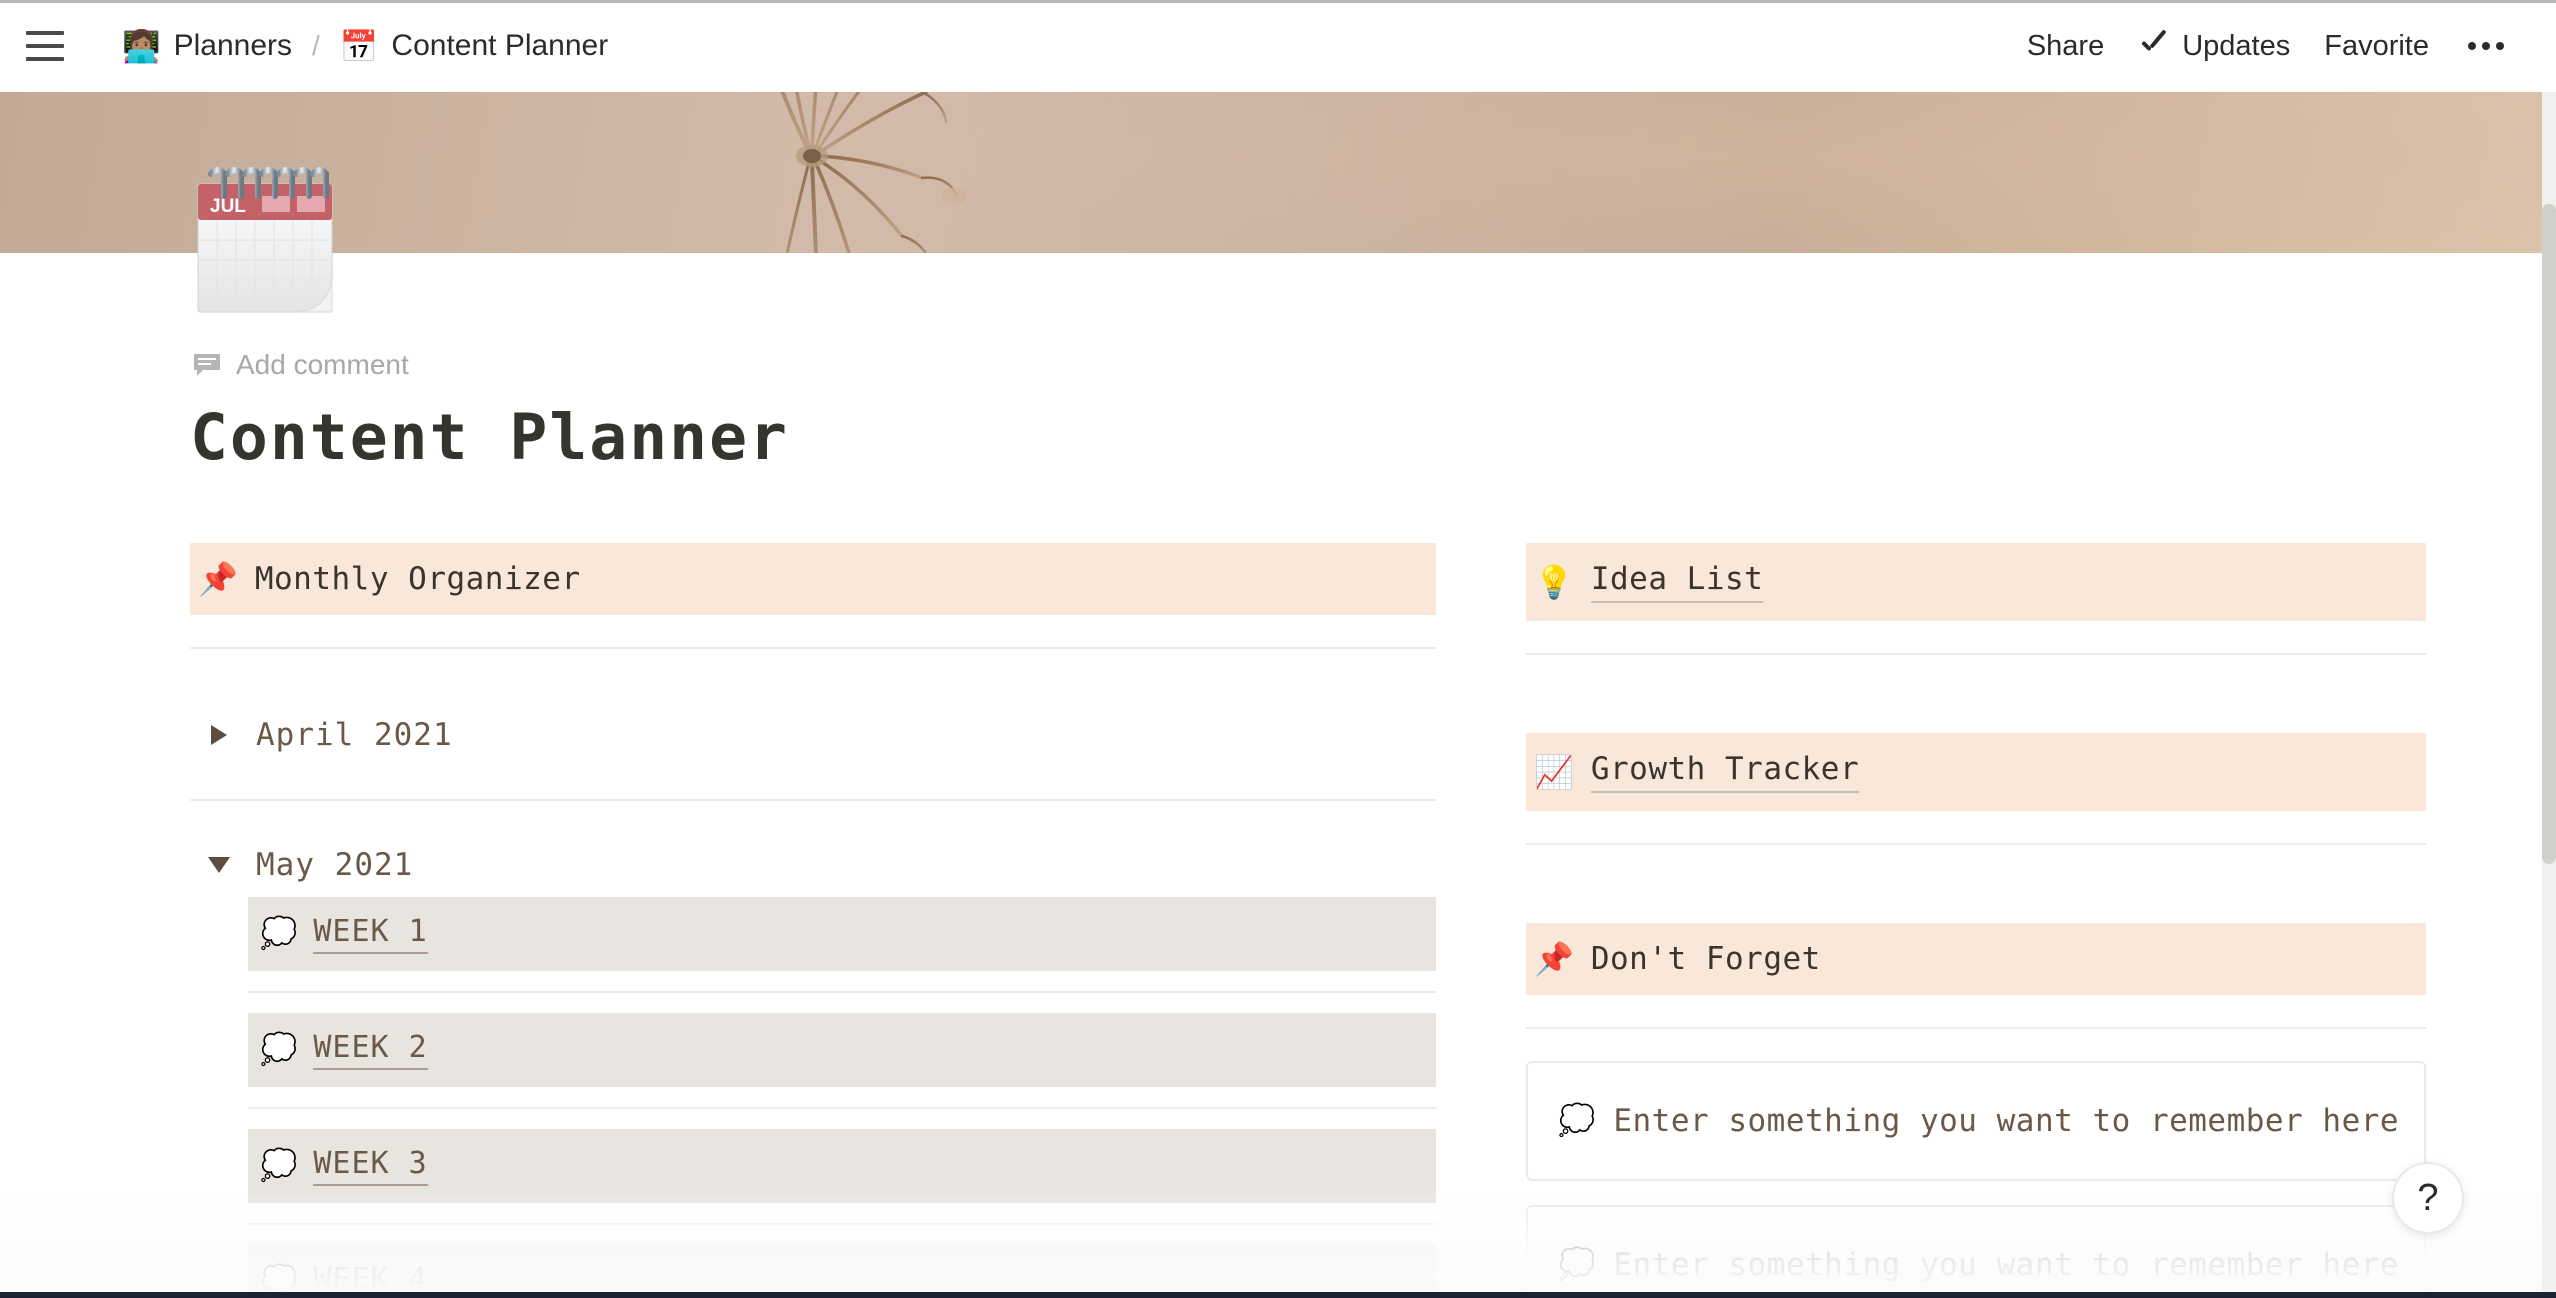 This screenshot has width=2556, height=1298. What do you see at coordinates (842, 1050) in the screenshot?
I see `week-row: 💭 WEEK 2` at bounding box center [842, 1050].